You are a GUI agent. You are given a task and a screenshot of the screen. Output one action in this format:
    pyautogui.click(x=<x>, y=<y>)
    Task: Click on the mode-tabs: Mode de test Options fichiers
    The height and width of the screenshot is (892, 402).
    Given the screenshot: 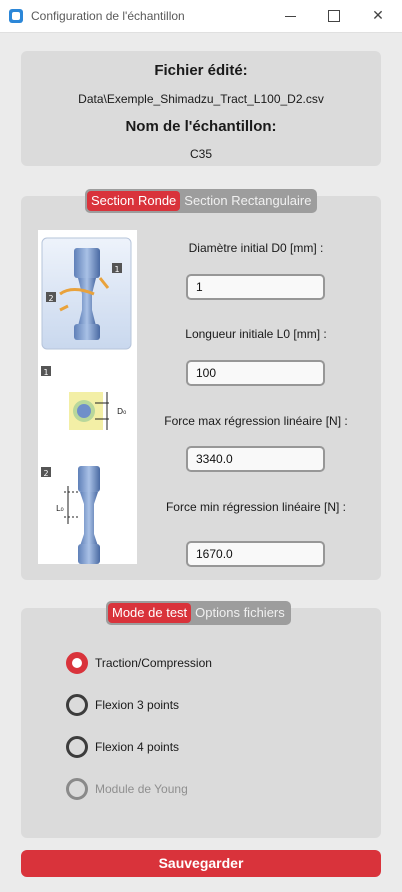 What is the action you would take?
    pyautogui.click(x=198, y=613)
    